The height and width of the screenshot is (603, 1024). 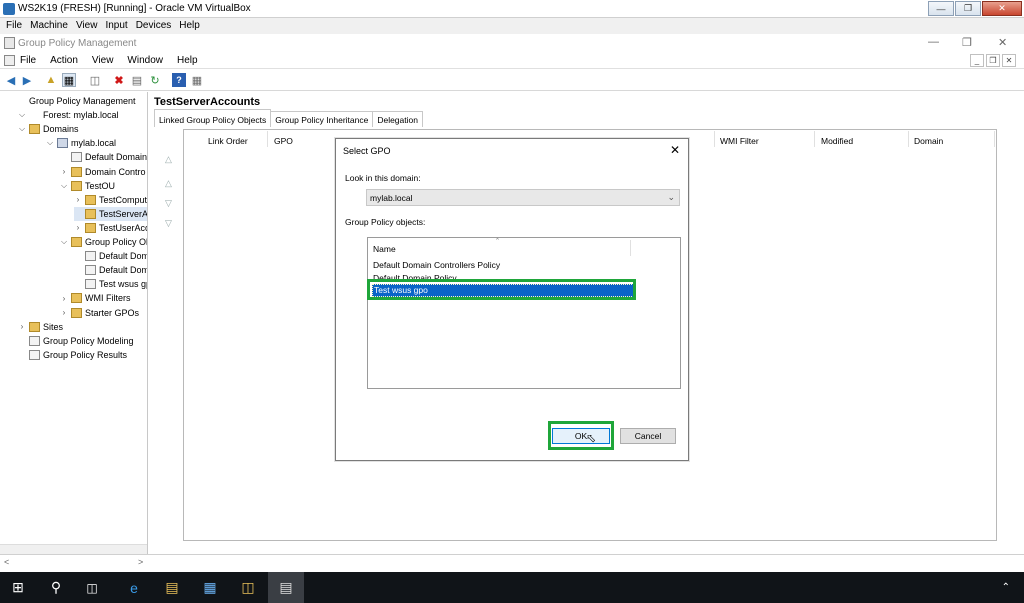 I want to click on active-app-icon: ▤, so click(x=286, y=587).